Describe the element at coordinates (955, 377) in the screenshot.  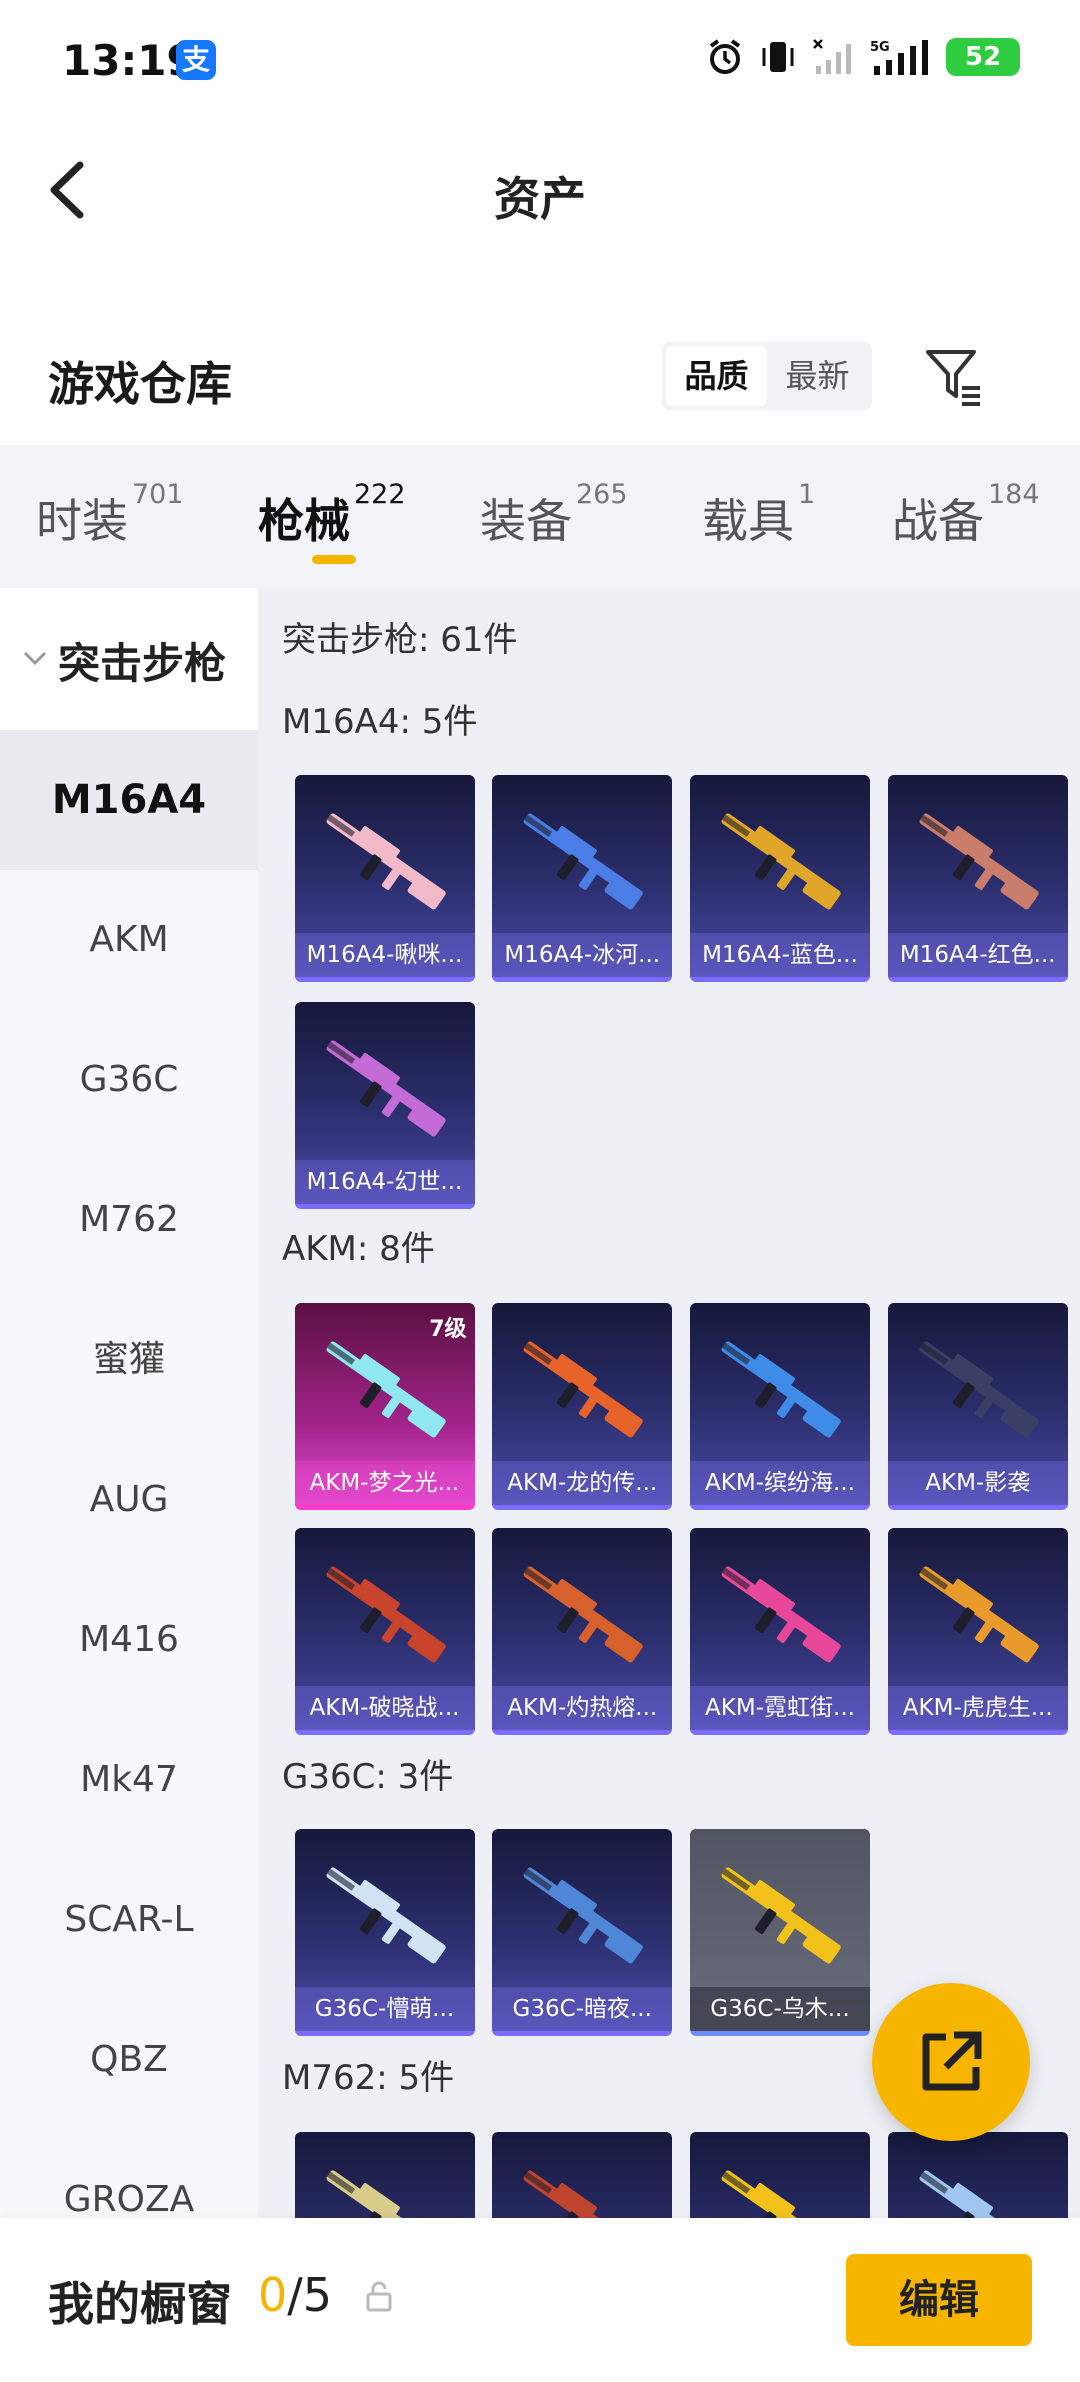
I see `filter-icon` at that location.